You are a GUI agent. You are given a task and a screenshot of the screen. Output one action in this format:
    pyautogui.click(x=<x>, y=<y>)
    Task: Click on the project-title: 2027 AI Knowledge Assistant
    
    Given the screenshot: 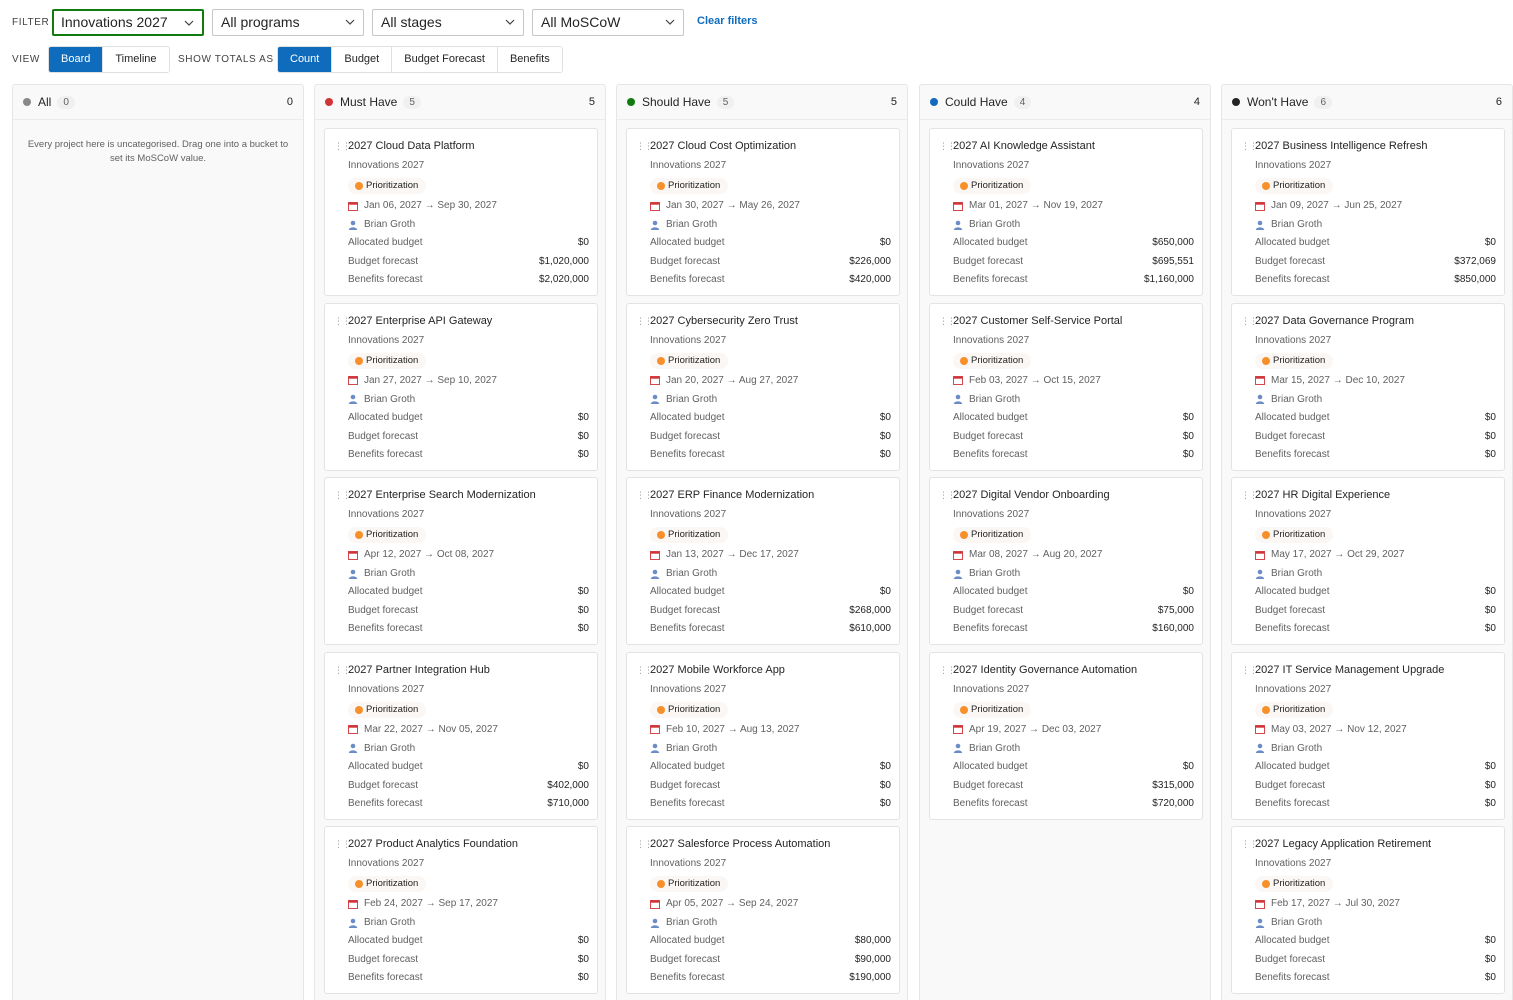 What is the action you would take?
    pyautogui.click(x=1024, y=146)
    